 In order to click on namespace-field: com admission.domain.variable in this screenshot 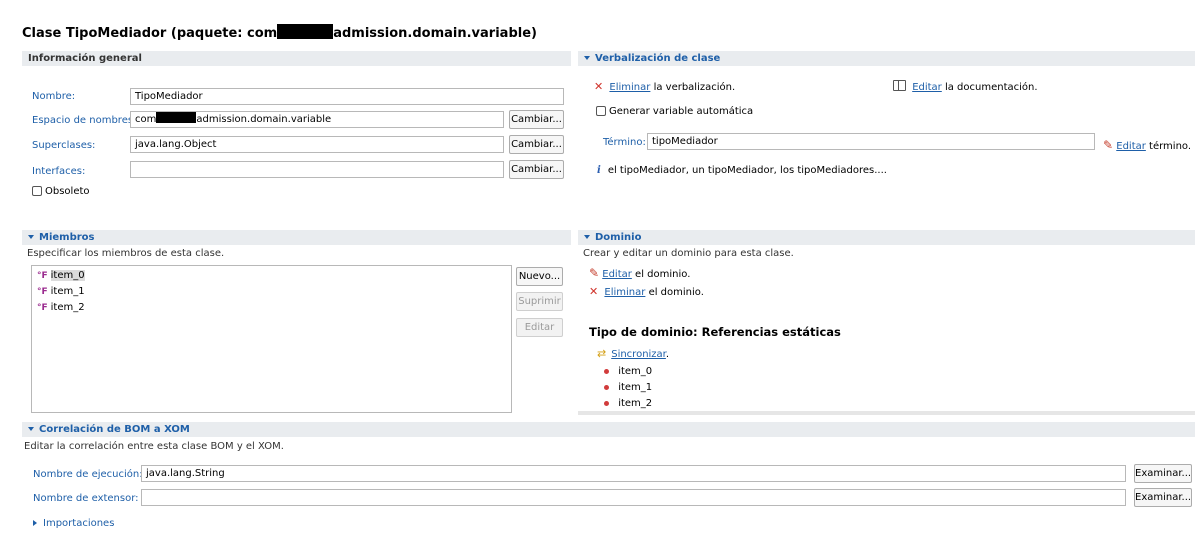, I will do `click(317, 119)`.